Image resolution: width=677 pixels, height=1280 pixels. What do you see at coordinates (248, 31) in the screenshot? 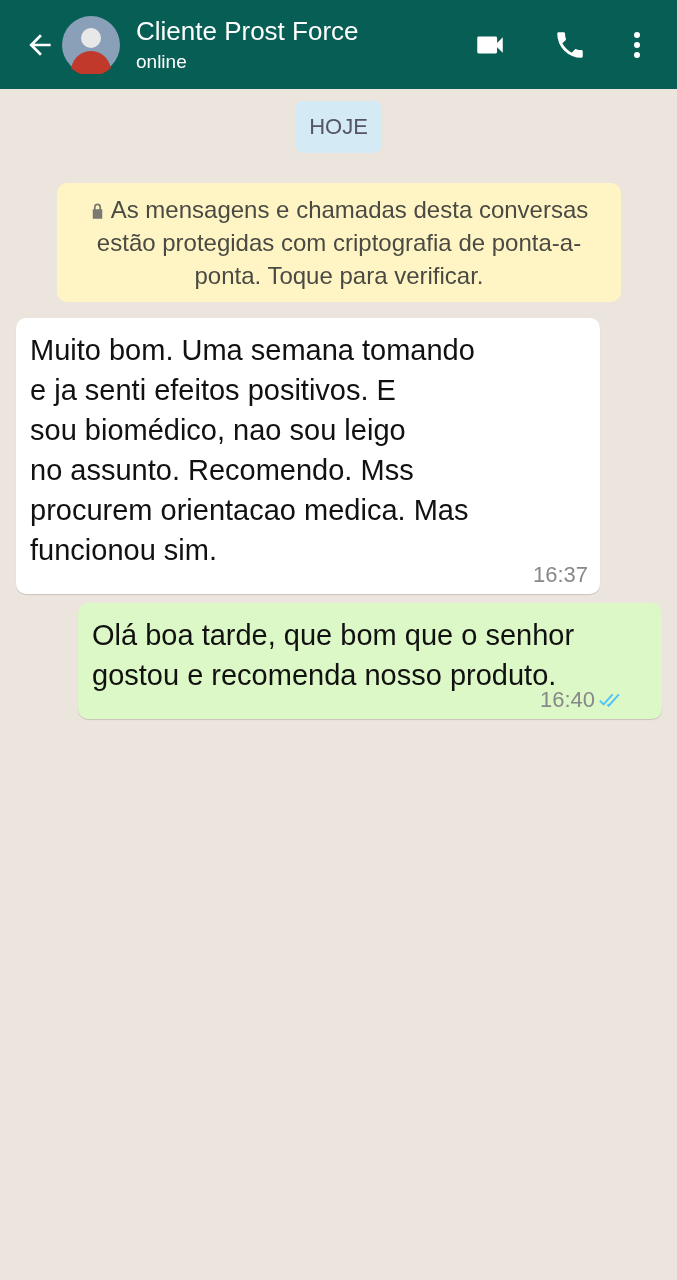
I see `contact-name: Cliente Prost Force` at bounding box center [248, 31].